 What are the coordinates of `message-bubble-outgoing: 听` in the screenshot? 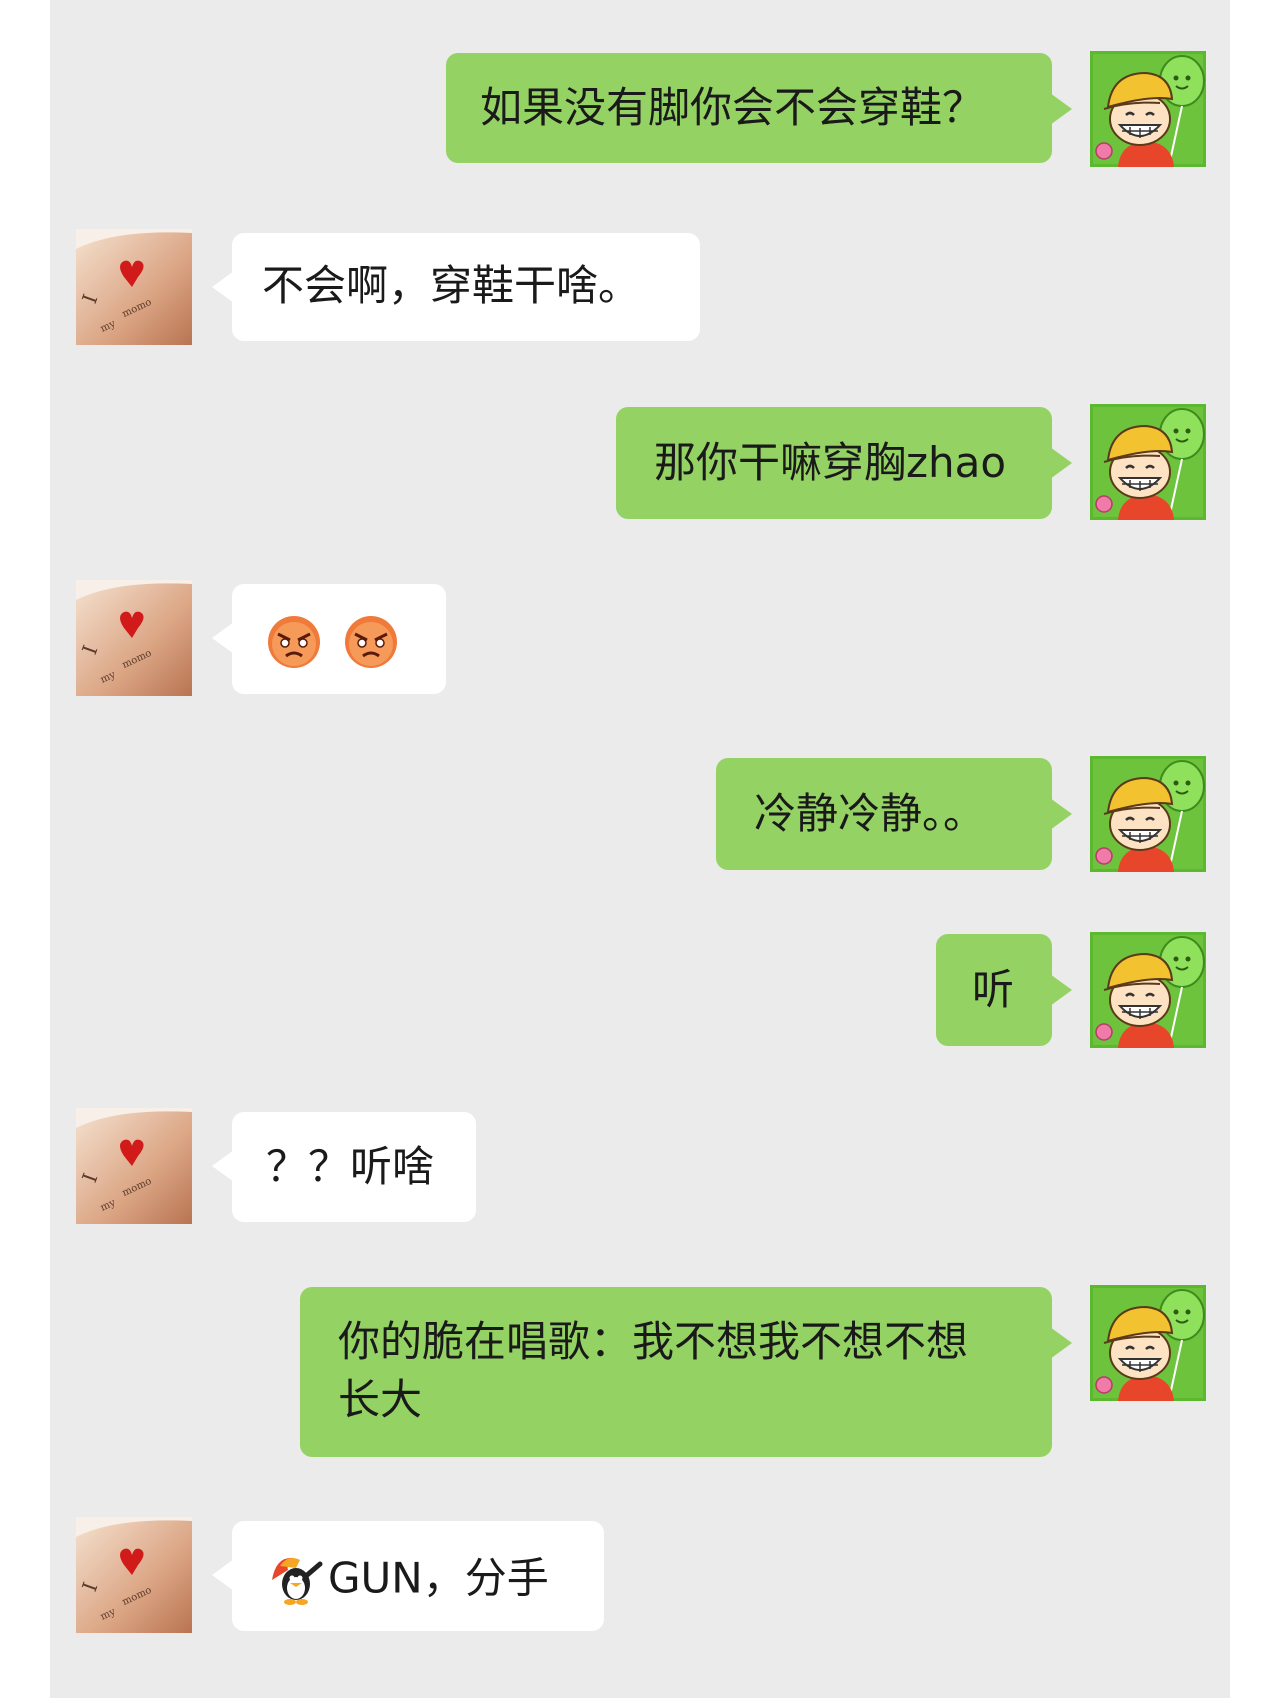 It's located at (1004, 990).